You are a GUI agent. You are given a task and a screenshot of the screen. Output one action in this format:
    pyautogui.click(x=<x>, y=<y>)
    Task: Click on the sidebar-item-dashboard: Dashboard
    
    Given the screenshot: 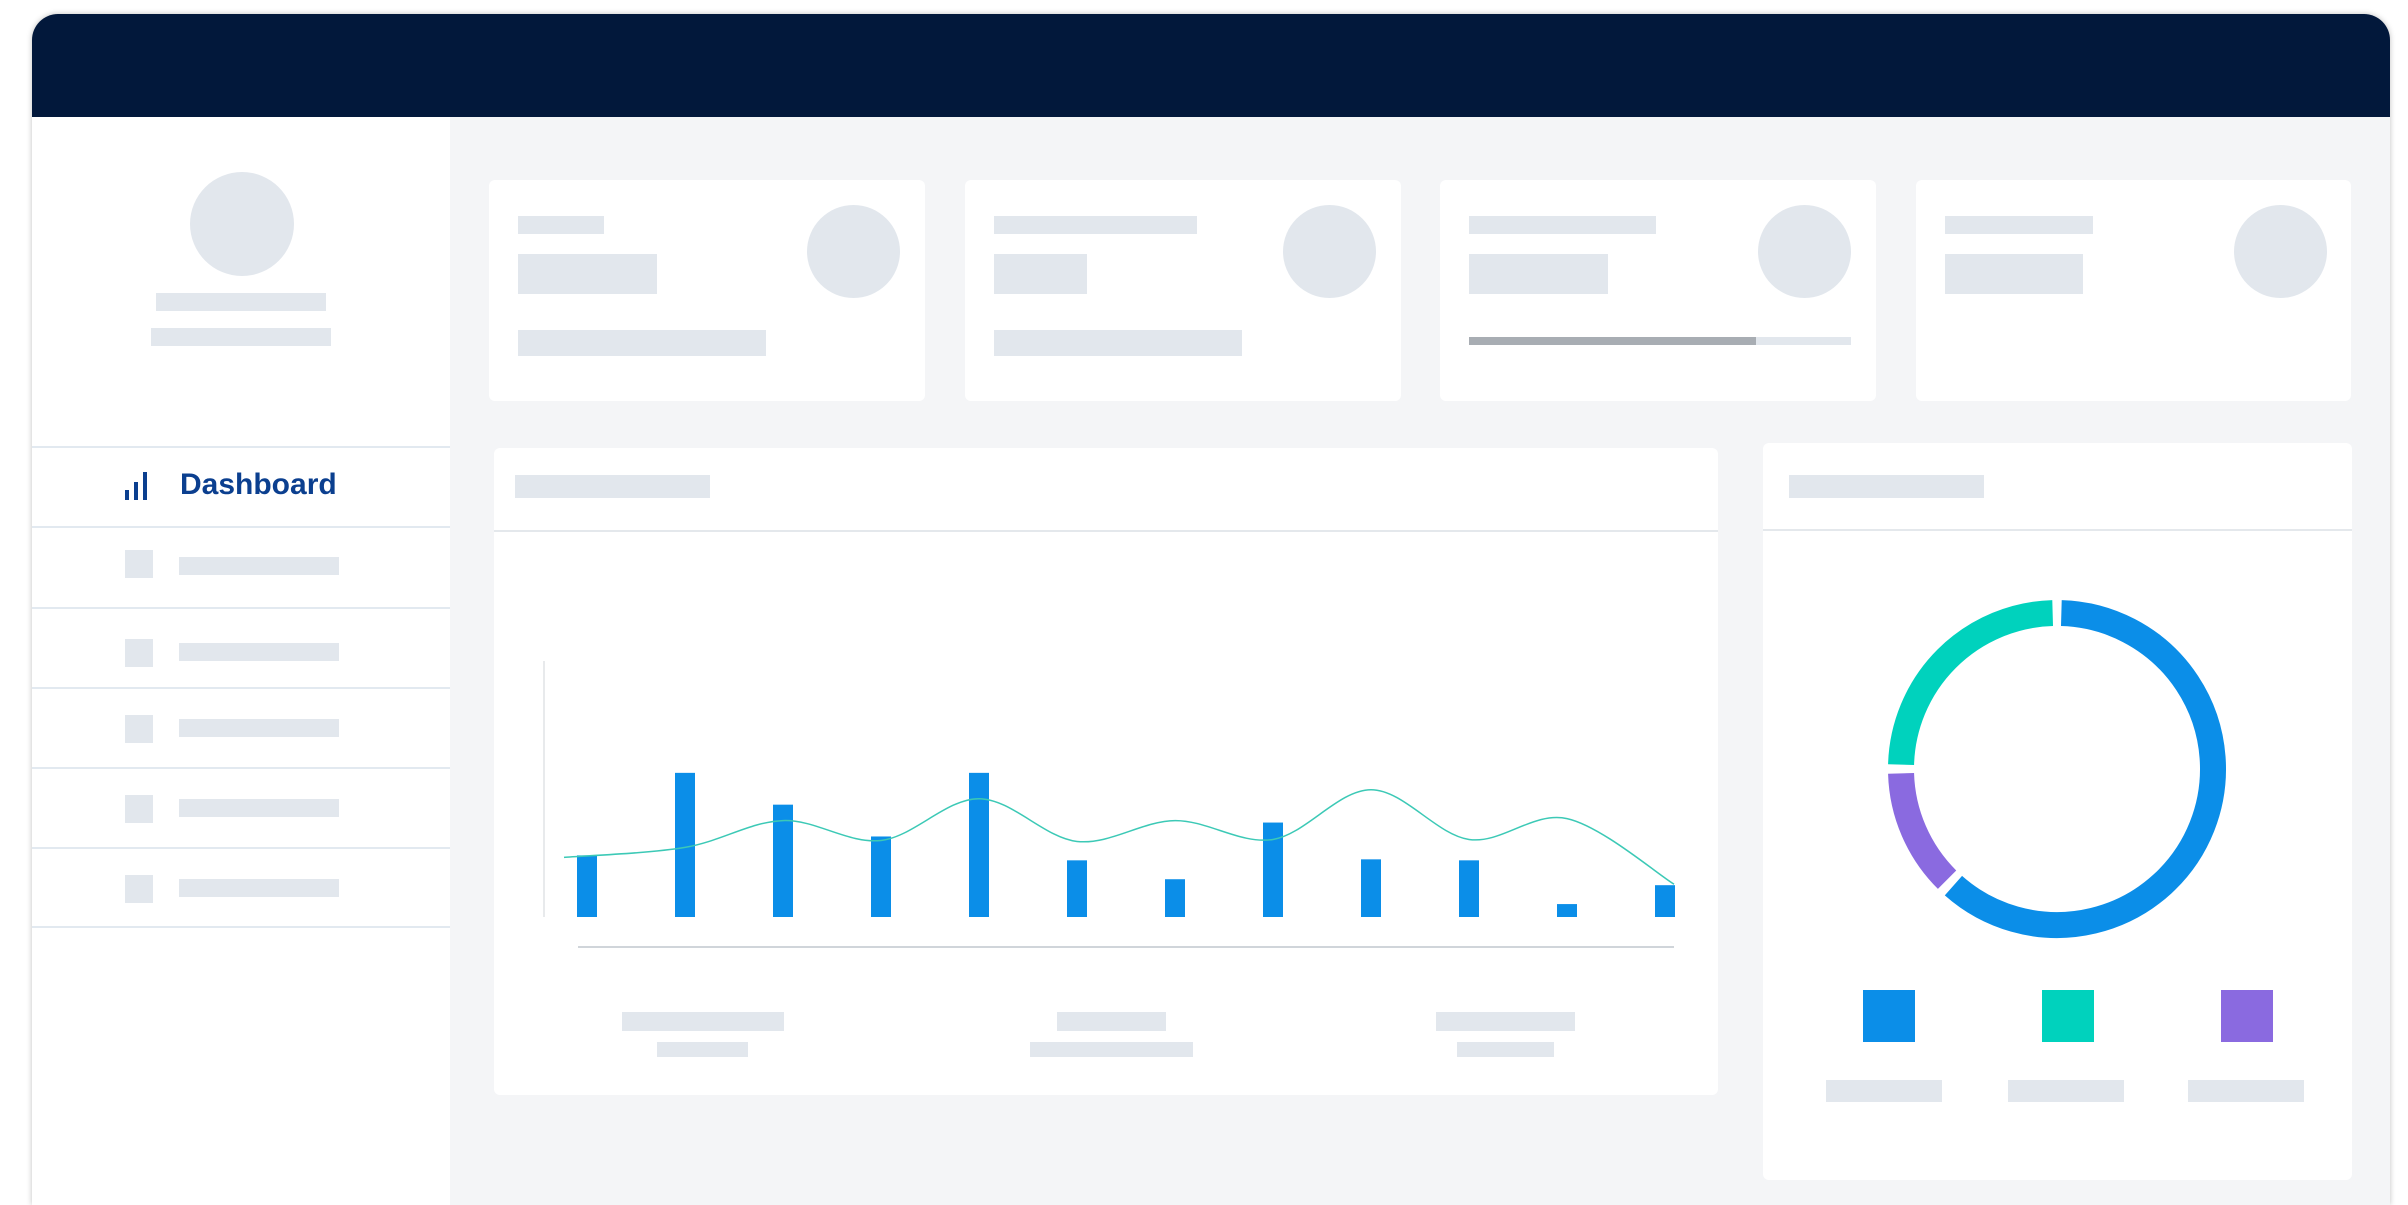 What is the action you would take?
    pyautogui.click(x=241, y=485)
    